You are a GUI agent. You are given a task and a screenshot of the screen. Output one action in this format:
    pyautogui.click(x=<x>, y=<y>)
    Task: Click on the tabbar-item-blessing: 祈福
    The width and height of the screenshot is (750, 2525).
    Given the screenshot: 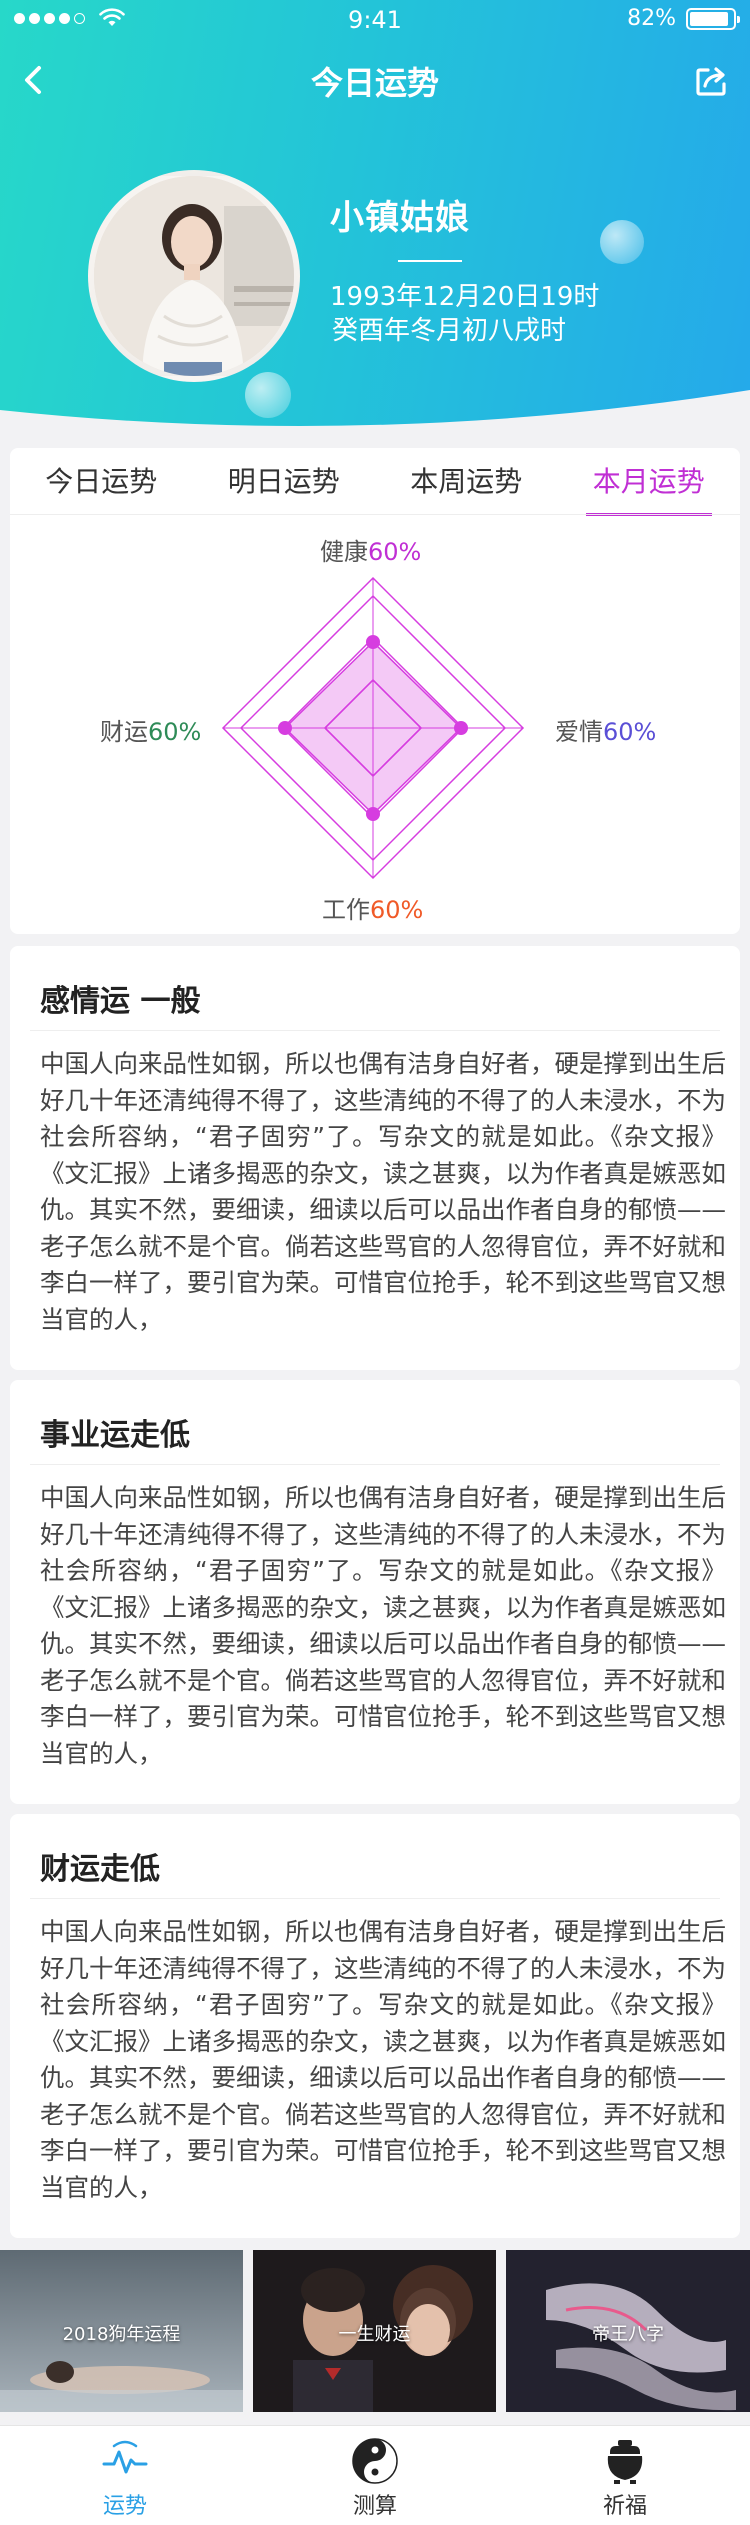 What is the action you would take?
    pyautogui.click(x=625, y=2475)
    